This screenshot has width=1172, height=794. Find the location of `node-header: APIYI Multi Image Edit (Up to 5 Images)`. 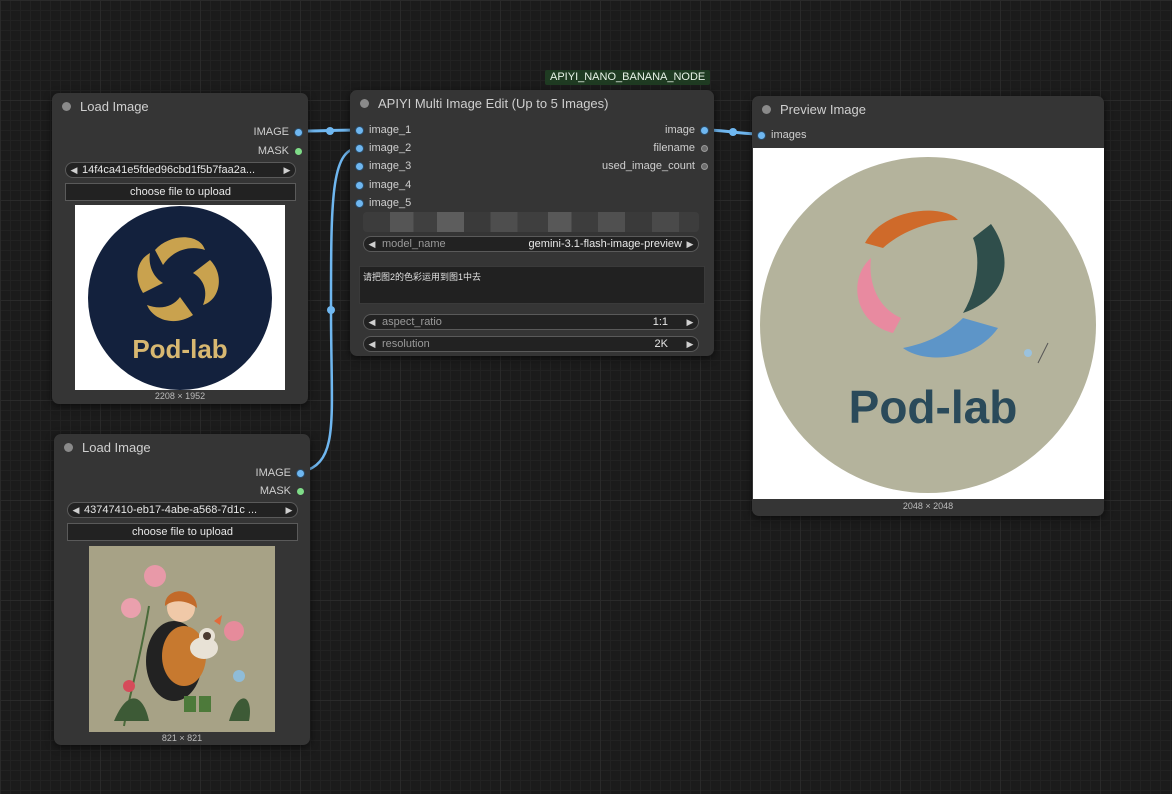

node-header: APIYI Multi Image Edit (Up to 5 Images) is located at coordinates (532, 103).